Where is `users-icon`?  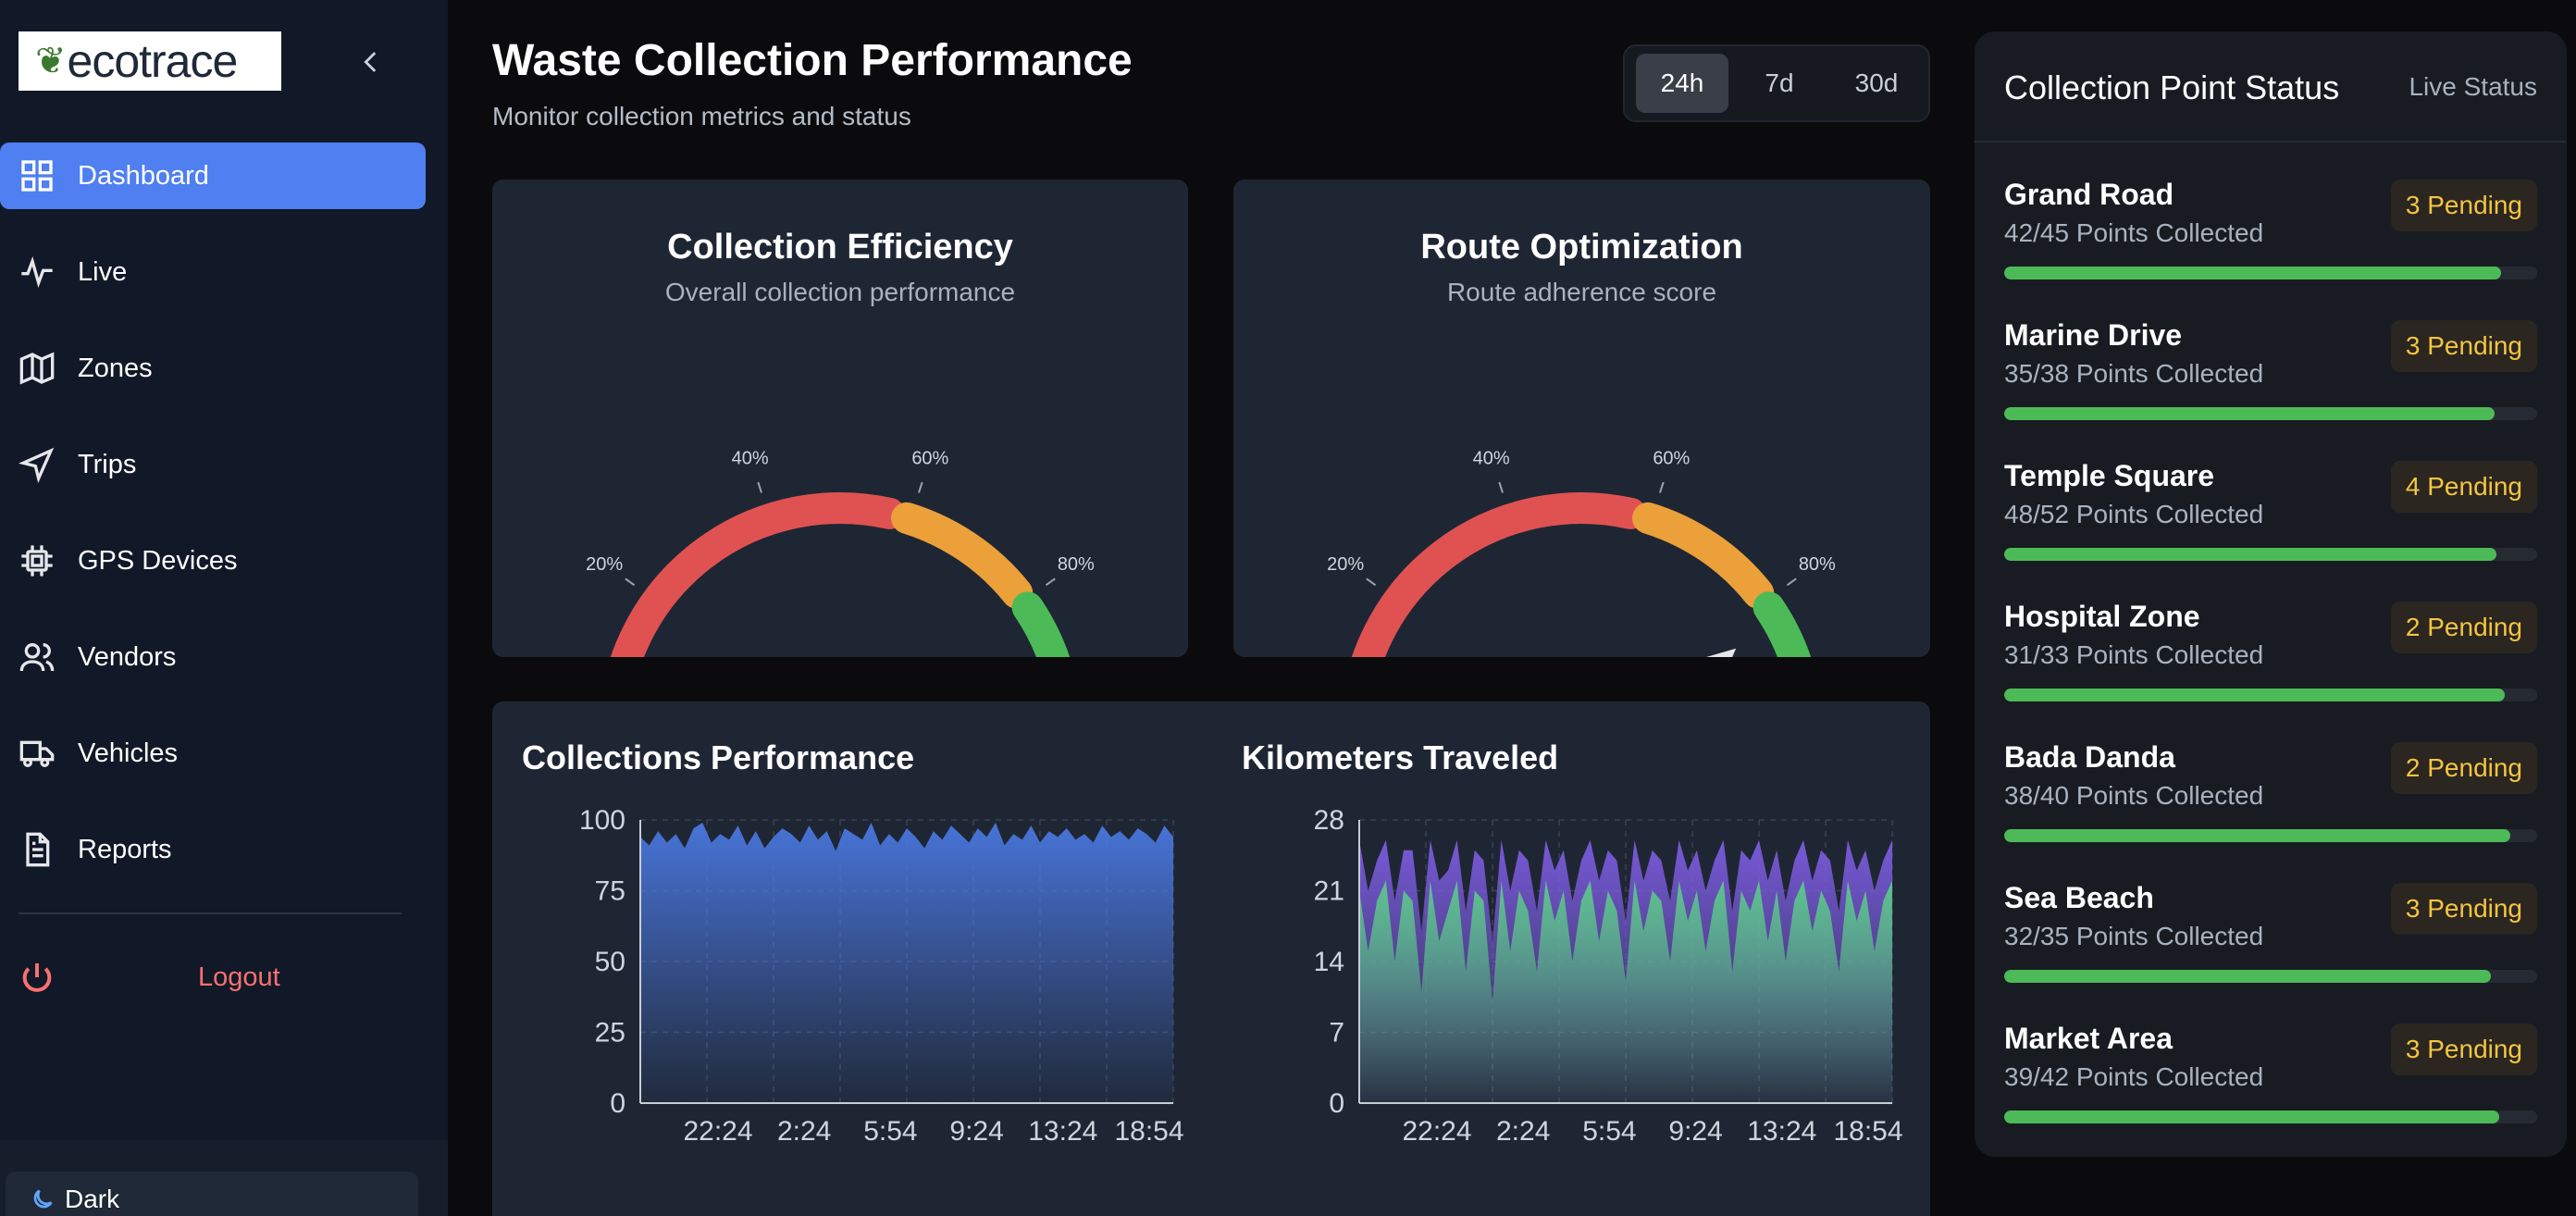
users-icon is located at coordinates (37, 657).